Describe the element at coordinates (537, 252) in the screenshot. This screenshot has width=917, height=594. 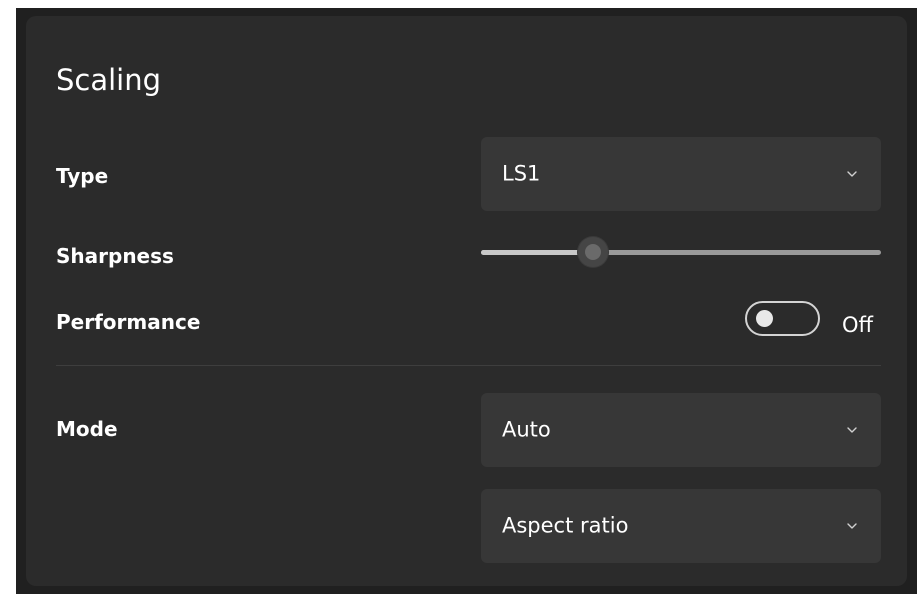
I see `slider-fill` at that location.